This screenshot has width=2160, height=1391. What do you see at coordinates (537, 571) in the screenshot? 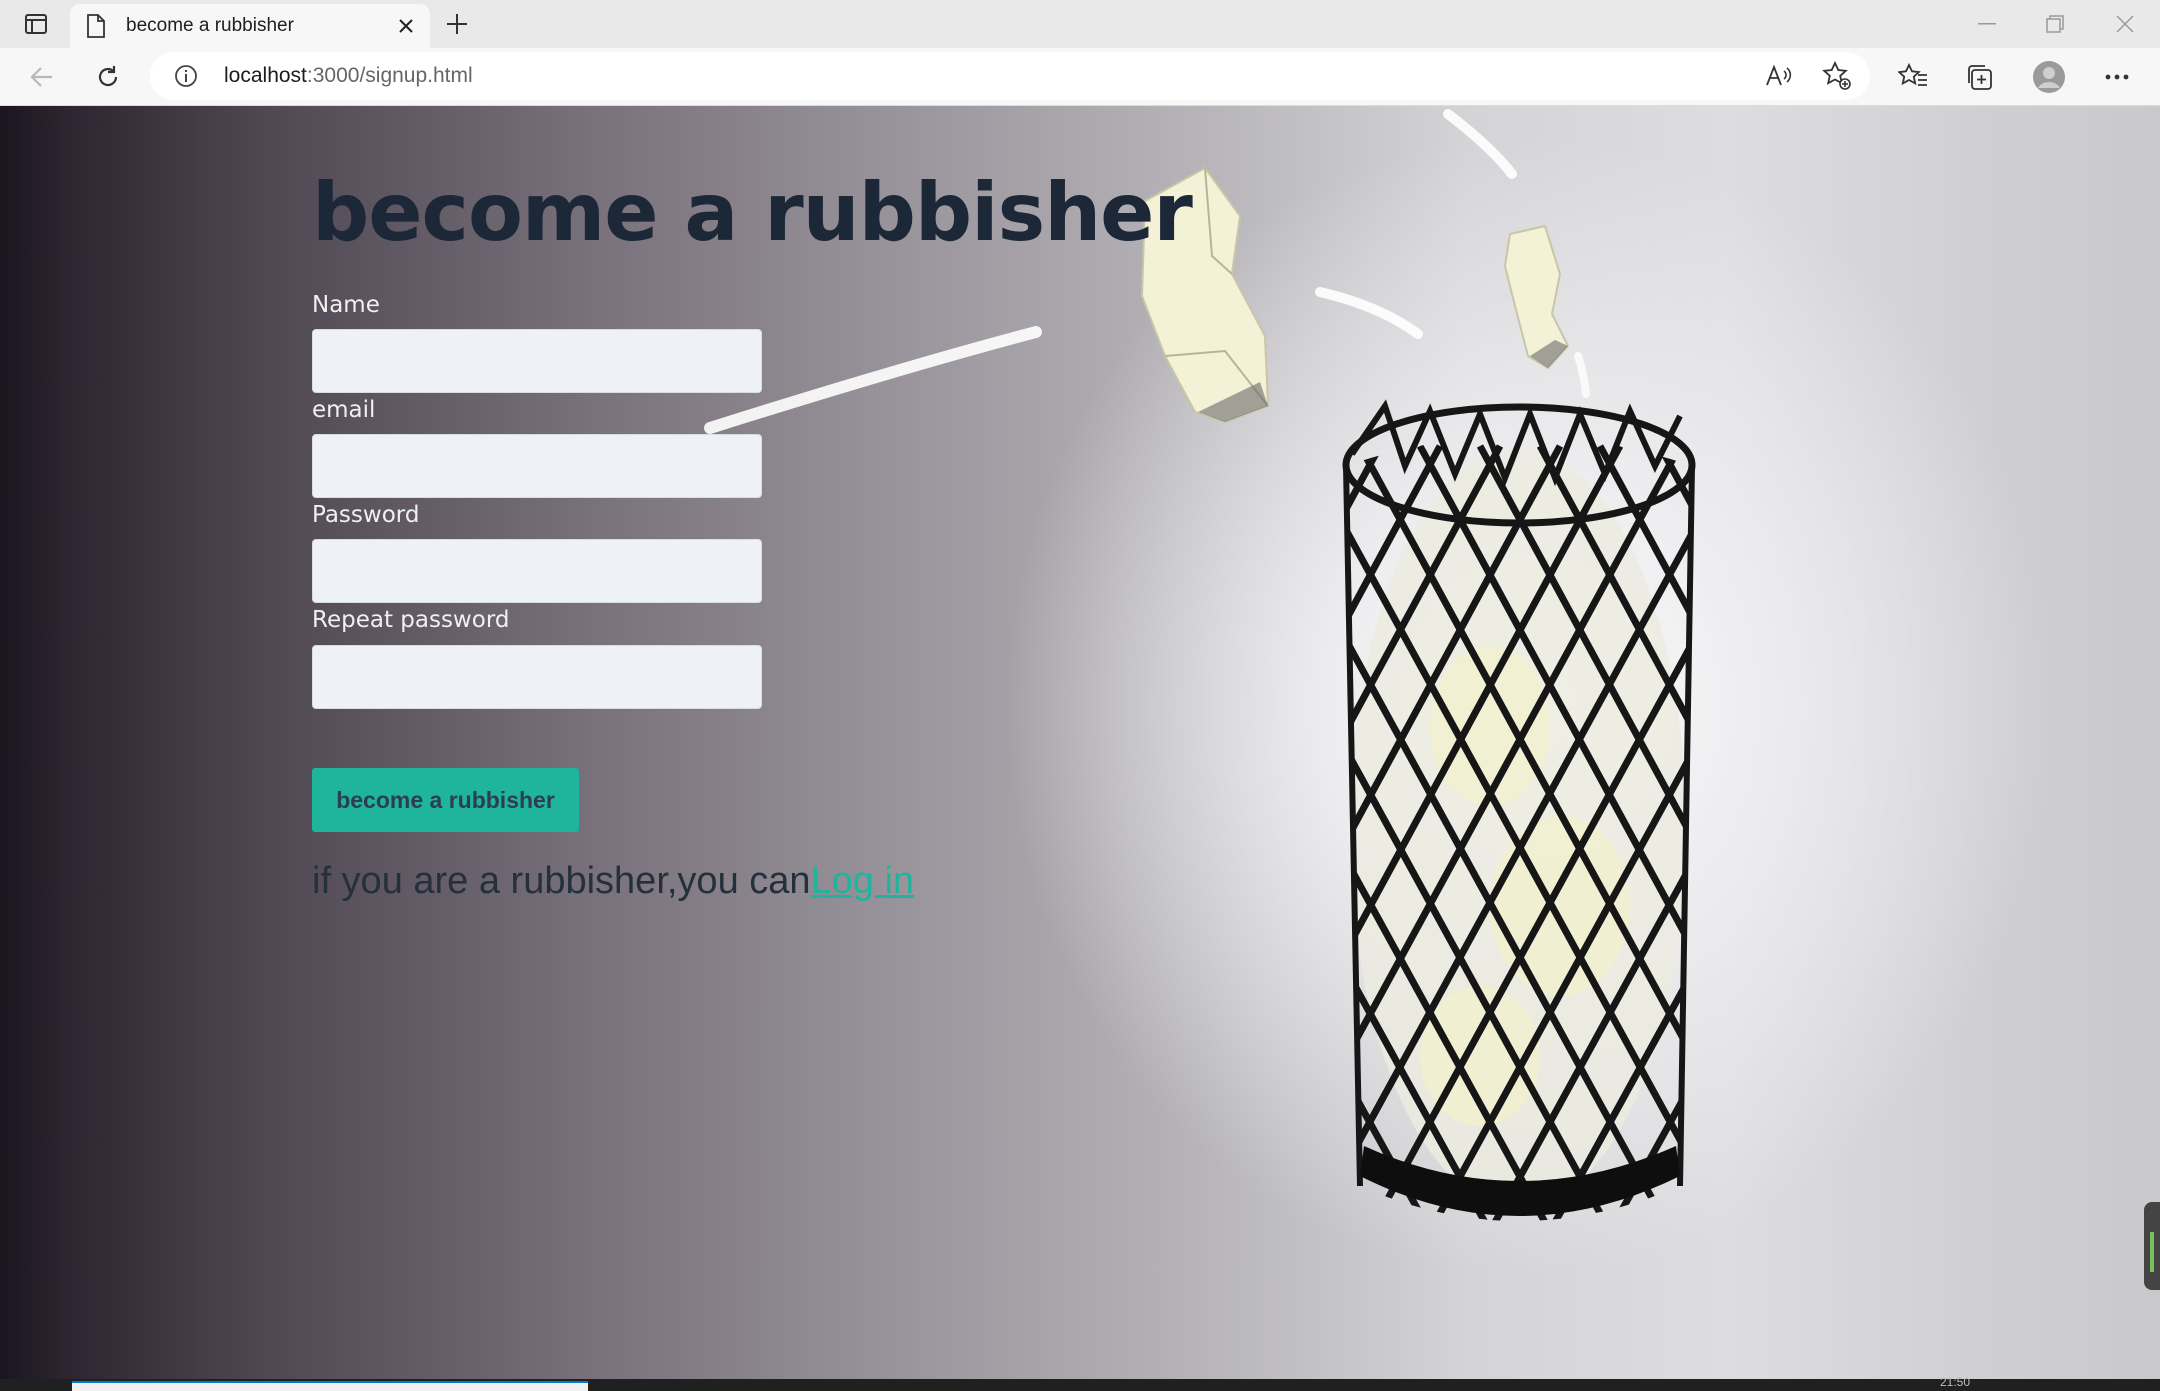
I see `password-input` at bounding box center [537, 571].